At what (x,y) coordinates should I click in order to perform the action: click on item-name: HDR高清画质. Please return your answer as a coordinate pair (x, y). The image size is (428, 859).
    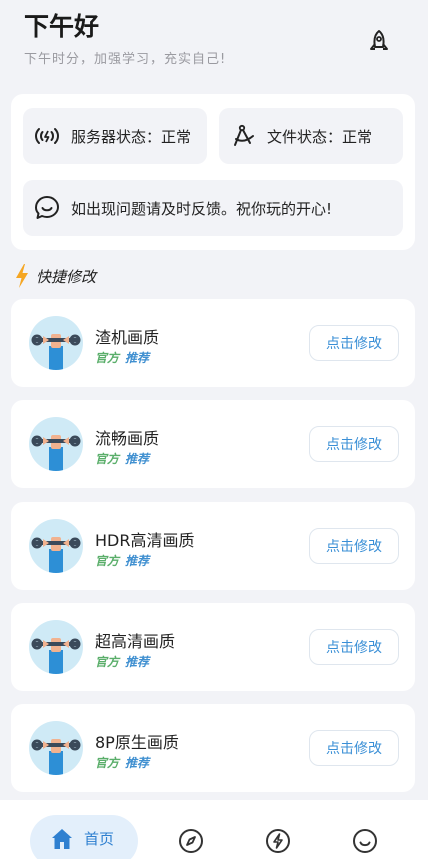
    Looking at the image, I should click on (145, 540).